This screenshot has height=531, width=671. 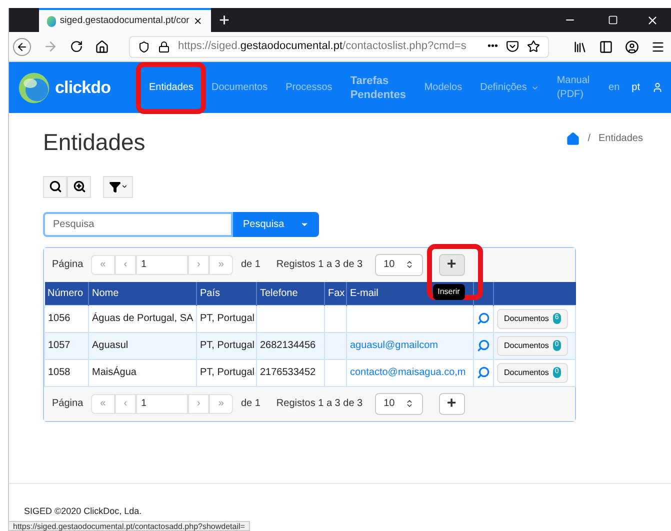 What do you see at coordinates (171, 87) in the screenshot?
I see `nav-link: Entidades` at bounding box center [171, 87].